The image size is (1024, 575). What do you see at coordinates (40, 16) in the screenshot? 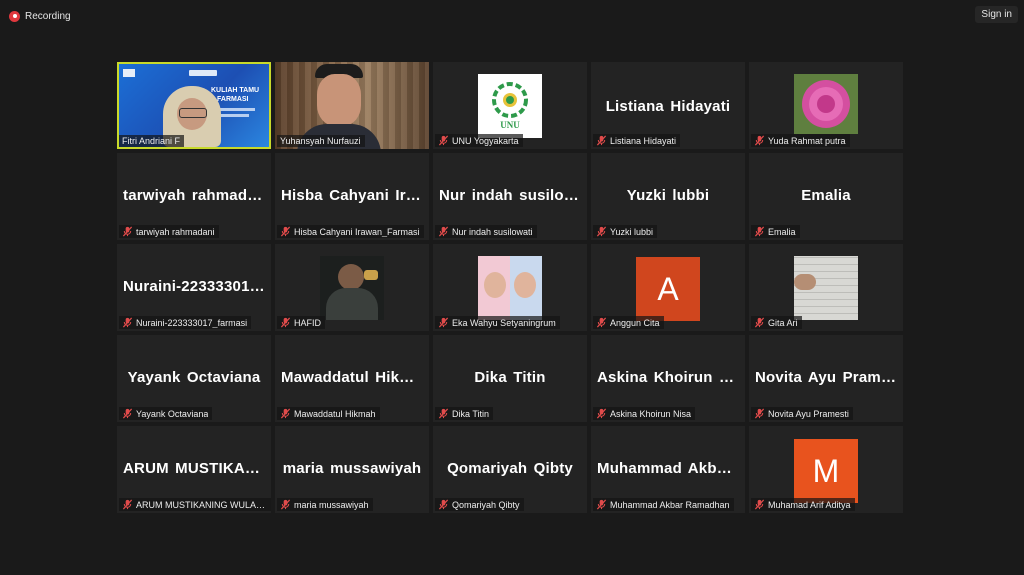
I see `recording-indicator: Recording` at bounding box center [40, 16].